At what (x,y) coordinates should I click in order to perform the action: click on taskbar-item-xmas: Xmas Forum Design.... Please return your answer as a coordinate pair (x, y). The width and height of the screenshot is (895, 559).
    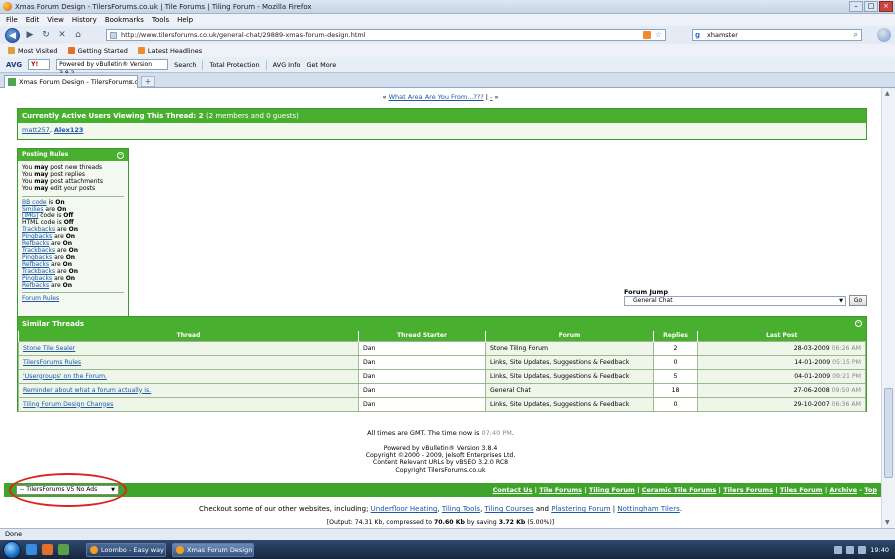
    Looking at the image, I should click on (213, 550).